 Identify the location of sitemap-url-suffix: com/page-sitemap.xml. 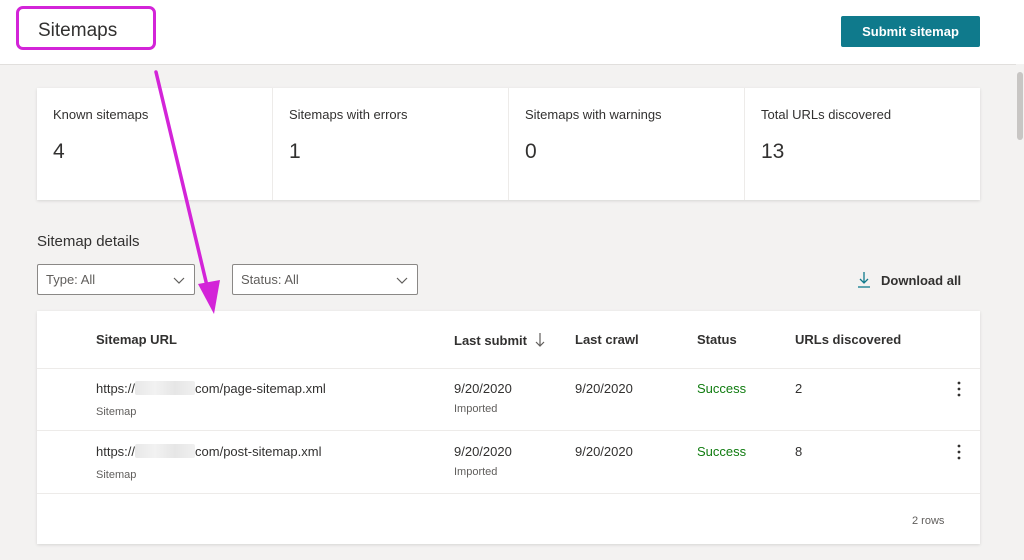
(260, 388).